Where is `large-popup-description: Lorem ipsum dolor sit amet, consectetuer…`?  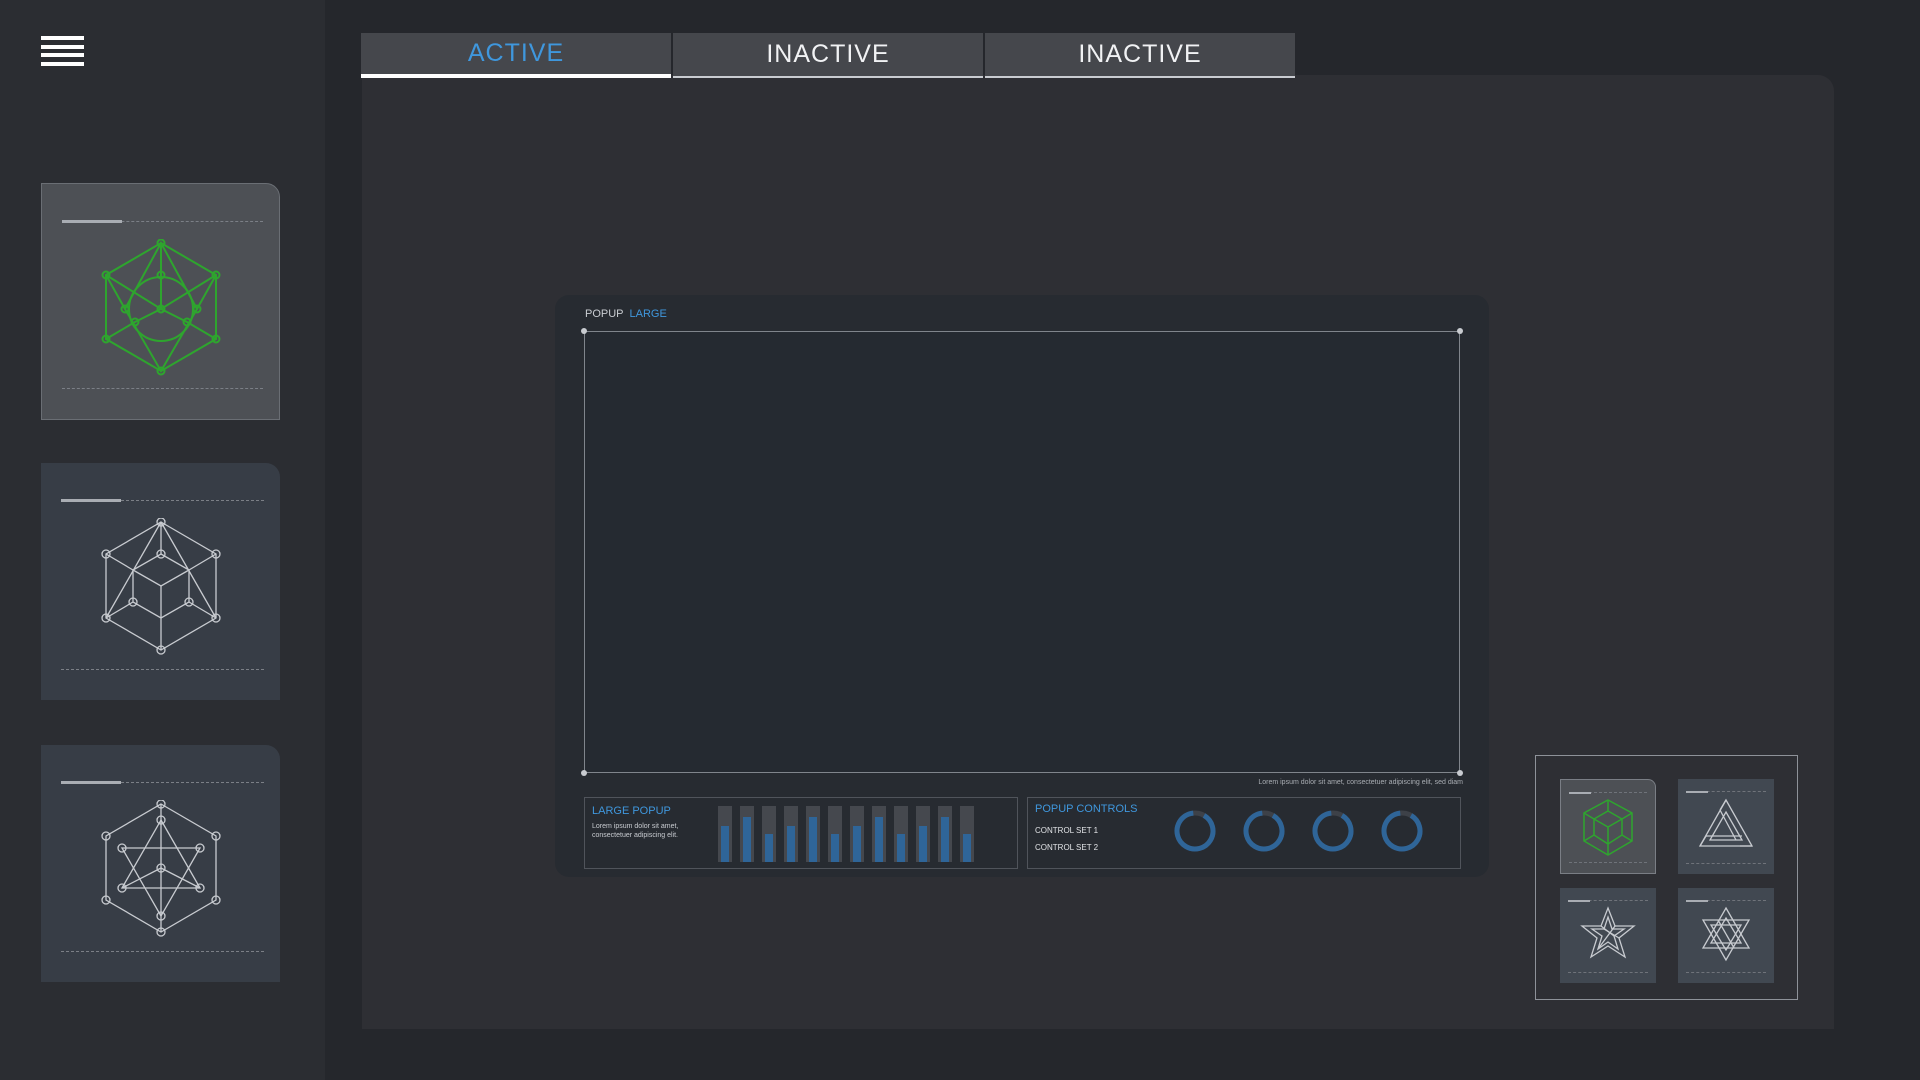
large-popup-description: Lorem ipsum dolor sit amet, consectetuer… is located at coordinates (635, 831).